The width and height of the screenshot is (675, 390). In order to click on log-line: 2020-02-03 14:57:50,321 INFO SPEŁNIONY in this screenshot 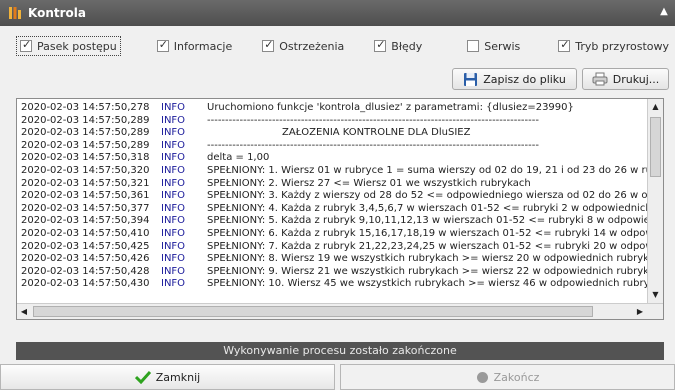, I will do `click(334, 184)`.